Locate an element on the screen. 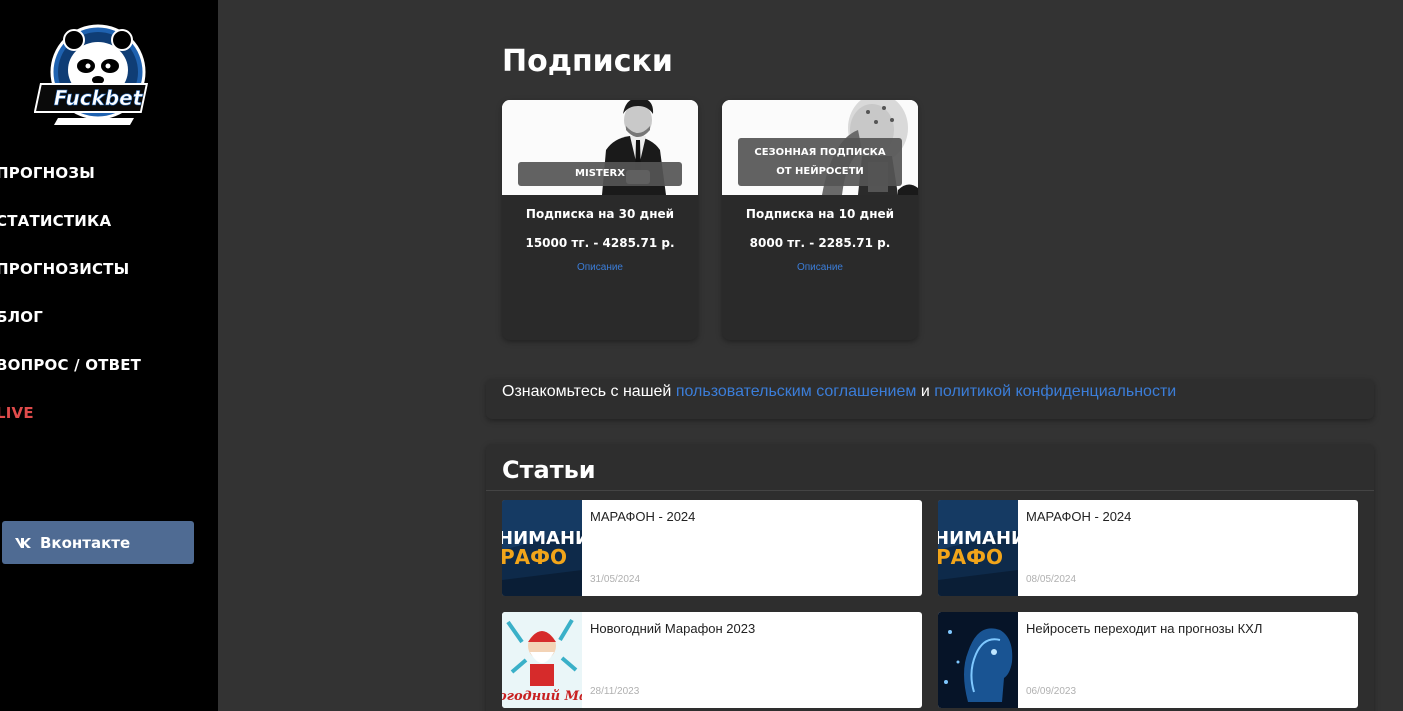  article-thumbnail: огодний Мара is located at coordinates (542, 660).